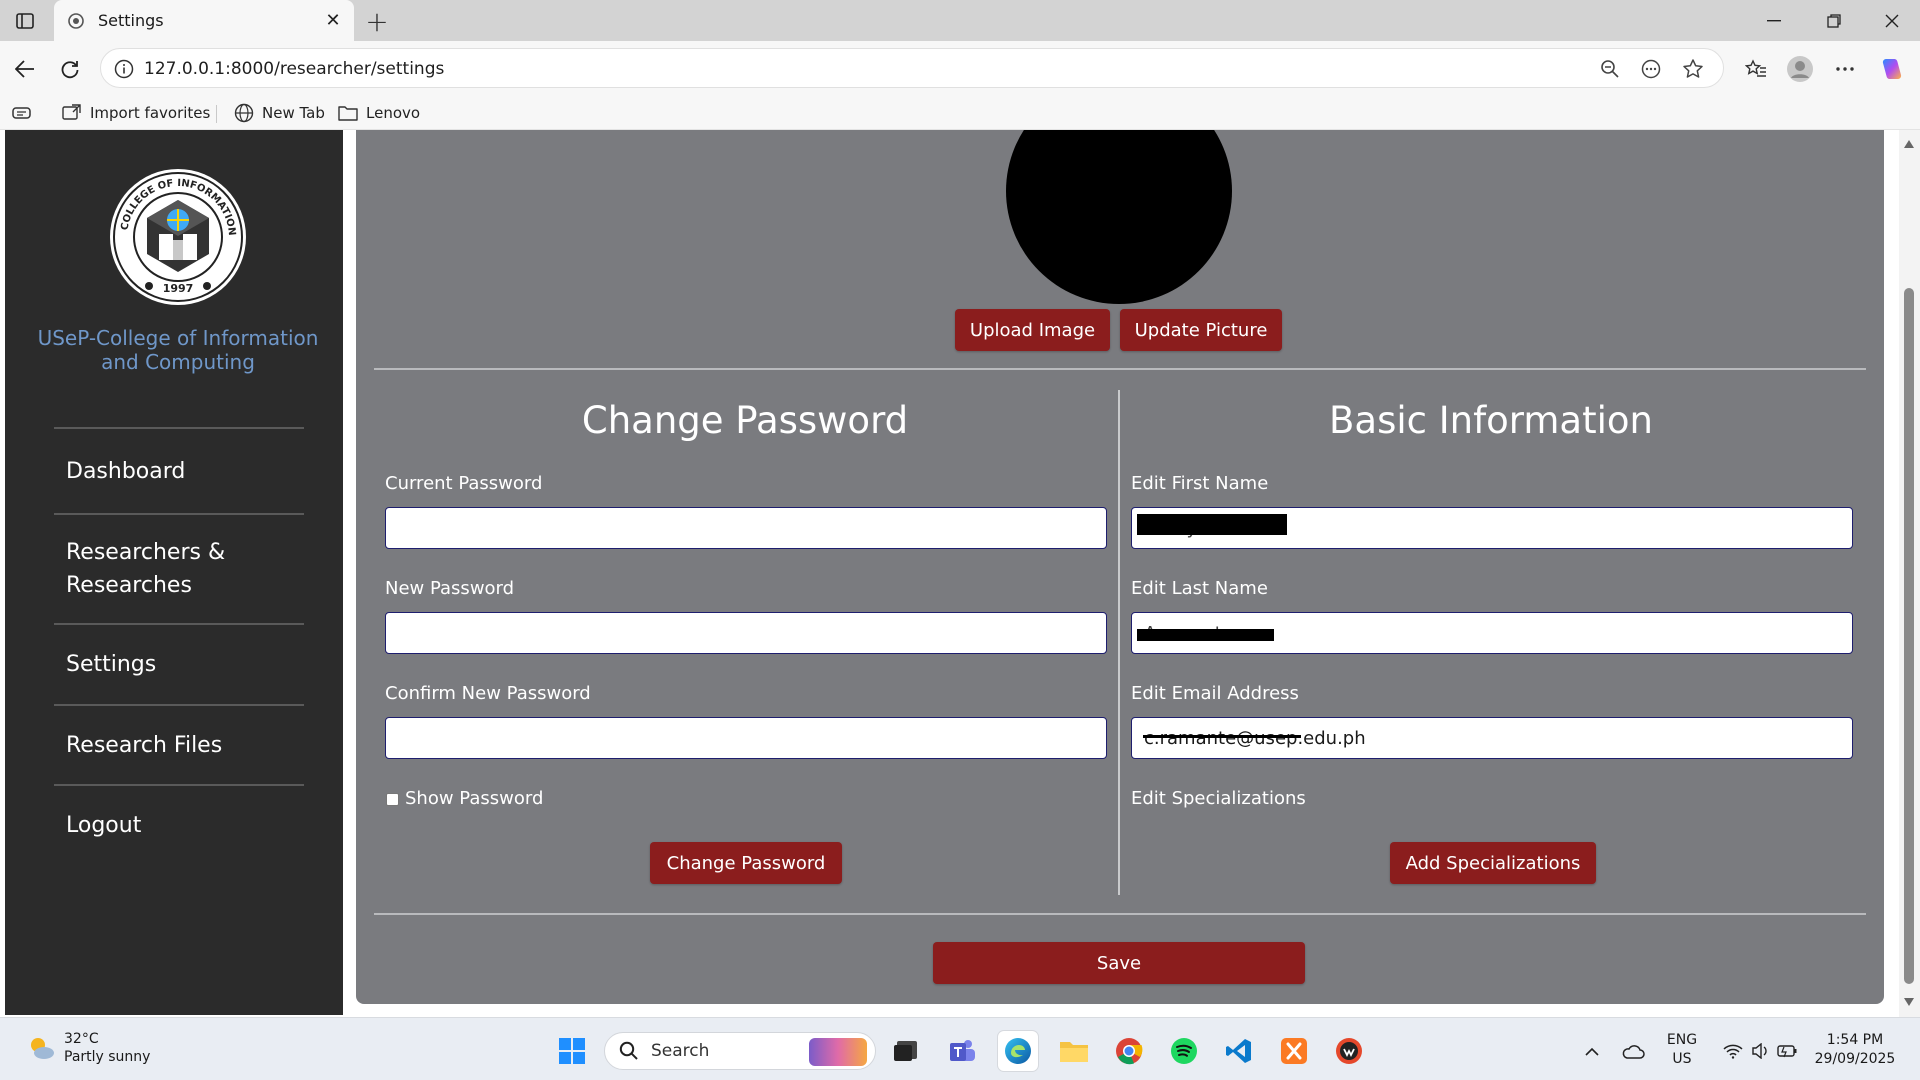 The width and height of the screenshot is (1920, 1080). What do you see at coordinates (1239, 1051) in the screenshot?
I see `vscode-icon` at bounding box center [1239, 1051].